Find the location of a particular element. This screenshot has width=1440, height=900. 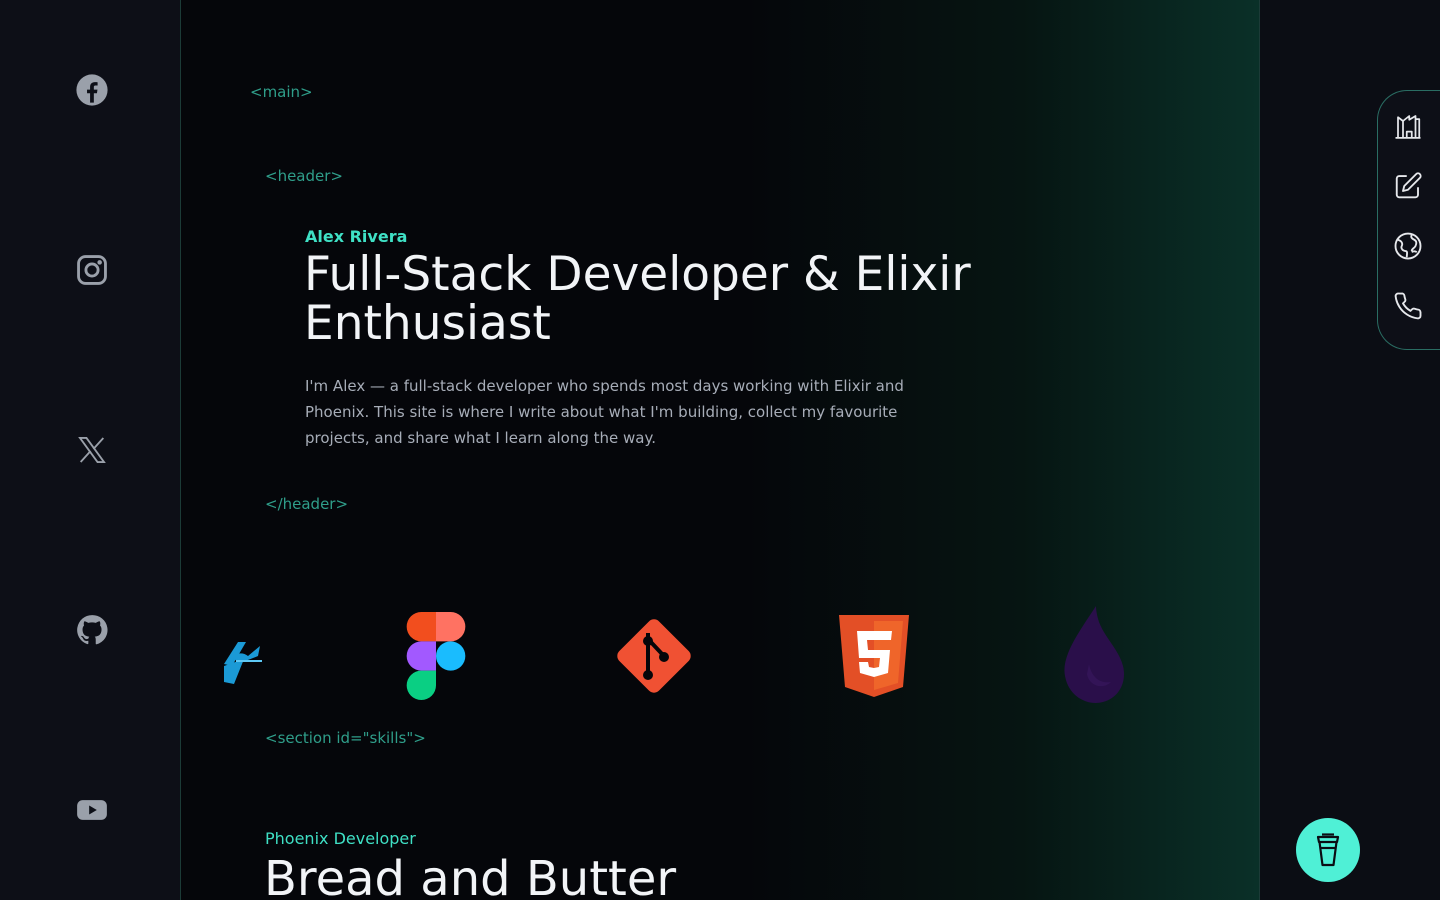

instagram-icon is located at coordinates (92, 270).